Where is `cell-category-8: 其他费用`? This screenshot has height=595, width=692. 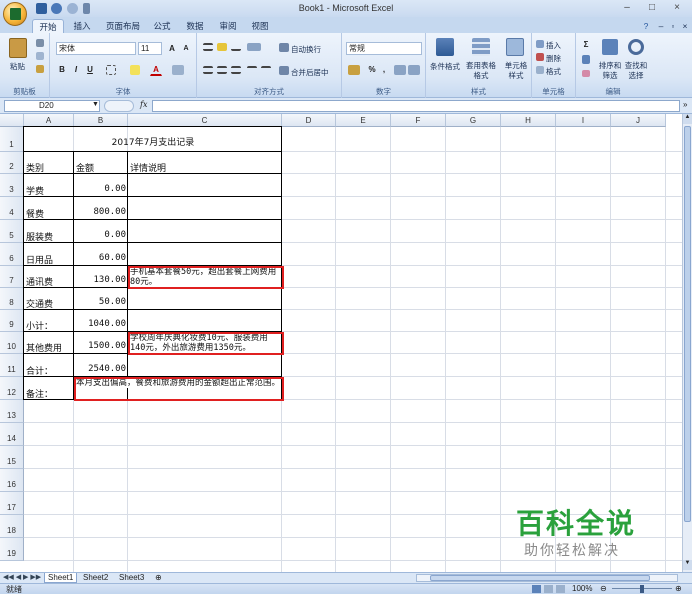
cell-category-8: 其他费用 is located at coordinates (49, 347).